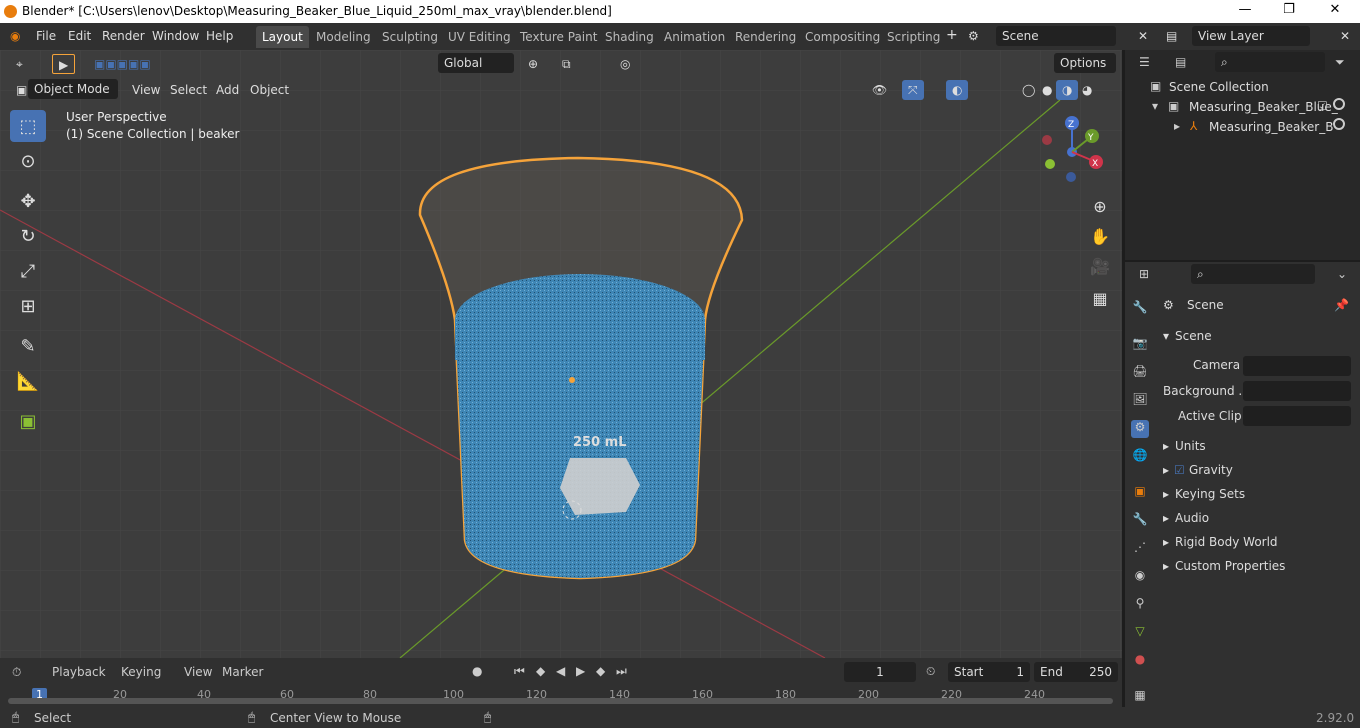  Describe the element at coordinates (1166, 566) in the screenshot. I see `custom-expand-icon: ▸` at that location.